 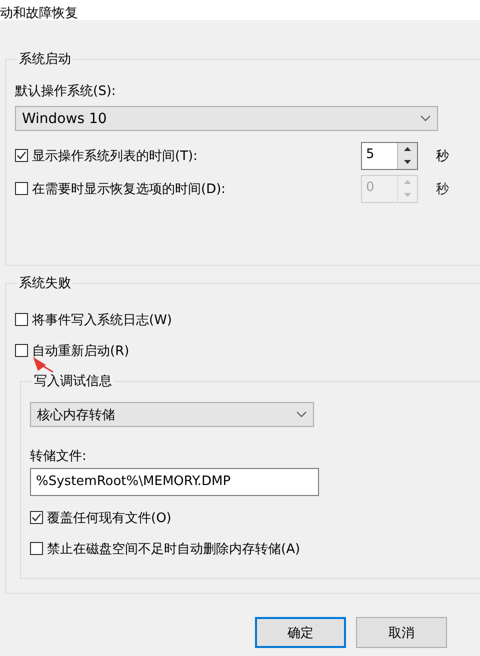 What do you see at coordinates (45, 59) in the screenshot?
I see `group-title: 系统启动` at bounding box center [45, 59].